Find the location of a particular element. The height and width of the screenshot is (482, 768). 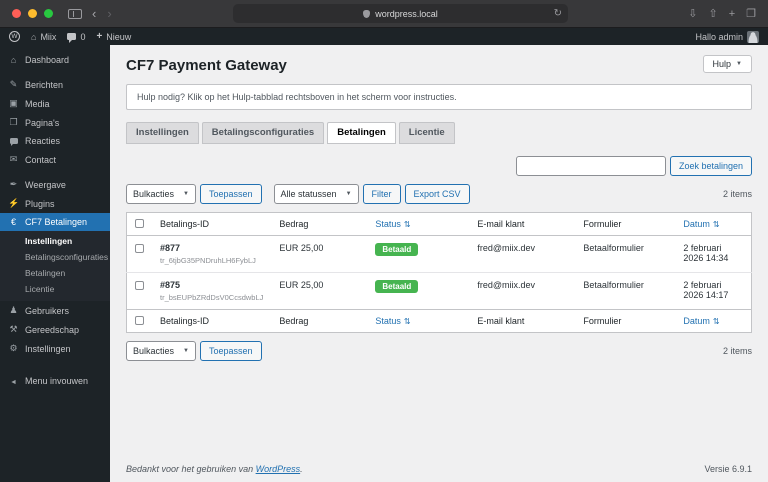

sidebar-item-label: Dashboard is located at coordinates (47, 60).